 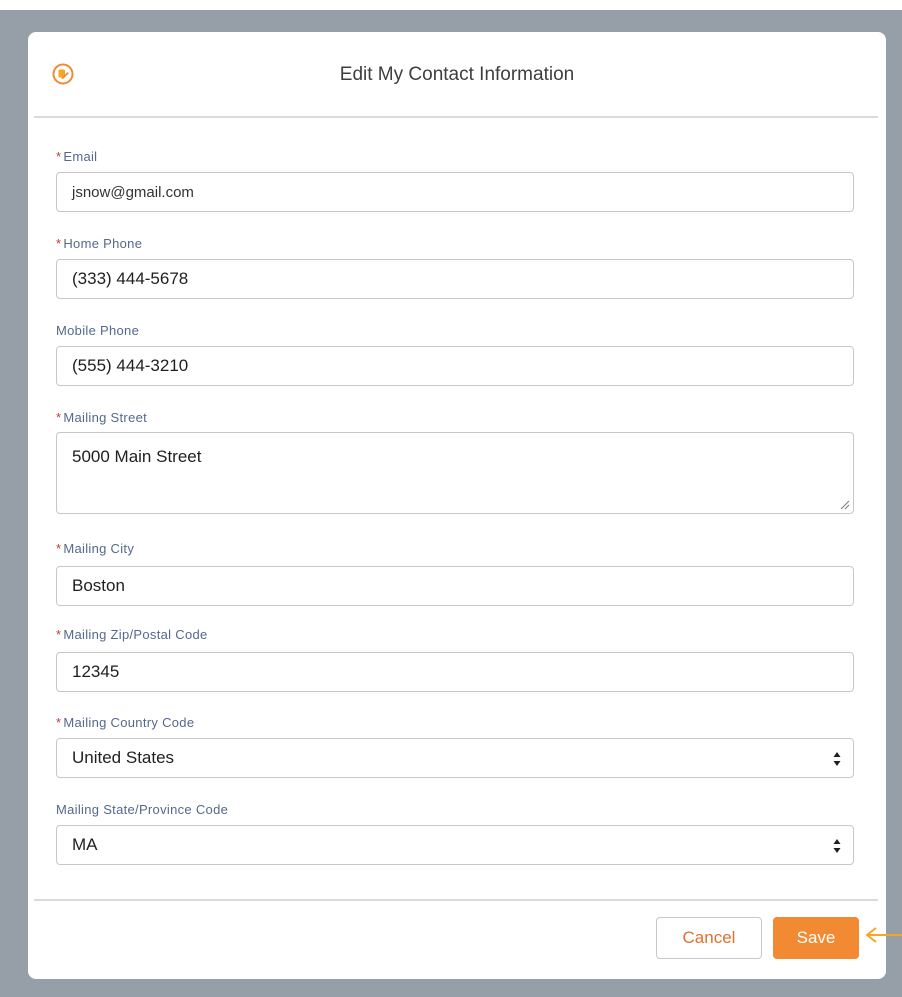 I want to click on email-field: jsnow@gmail.com, so click(x=455, y=192).